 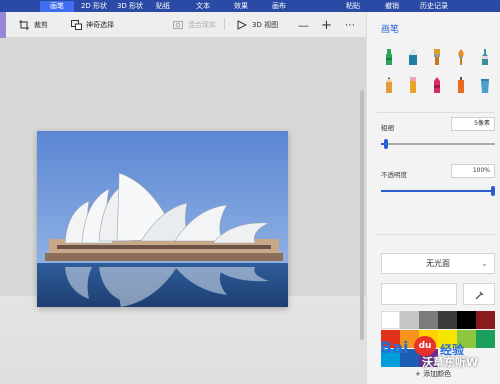 I want to click on crayon-icon, so click(x=437, y=85).